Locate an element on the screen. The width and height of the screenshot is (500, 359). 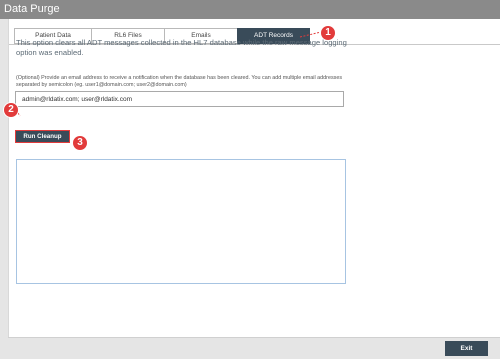
run-cleanup-button: Run Cleanup is located at coordinates (42, 136).